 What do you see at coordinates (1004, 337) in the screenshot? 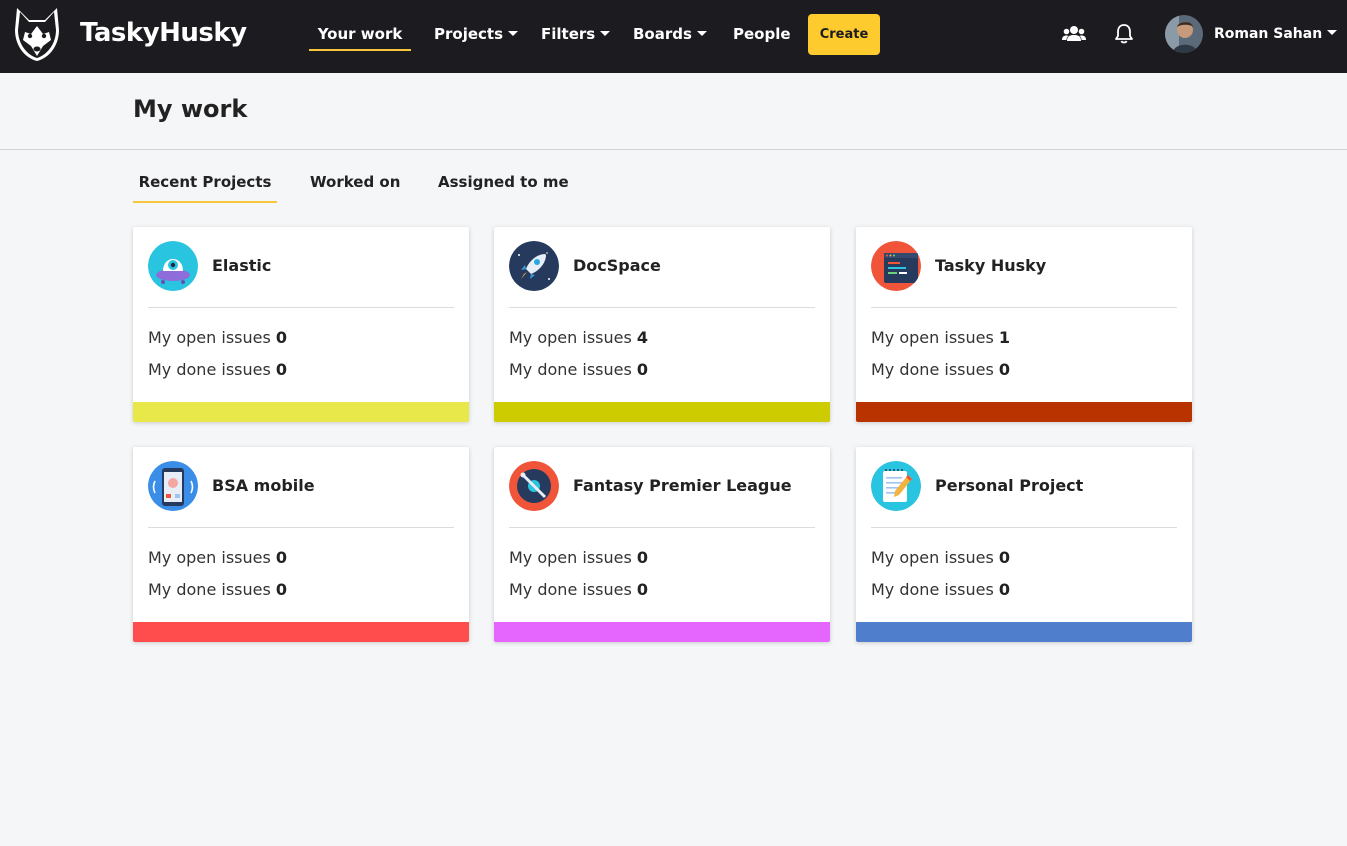
I see `open-issues-count: 1` at bounding box center [1004, 337].